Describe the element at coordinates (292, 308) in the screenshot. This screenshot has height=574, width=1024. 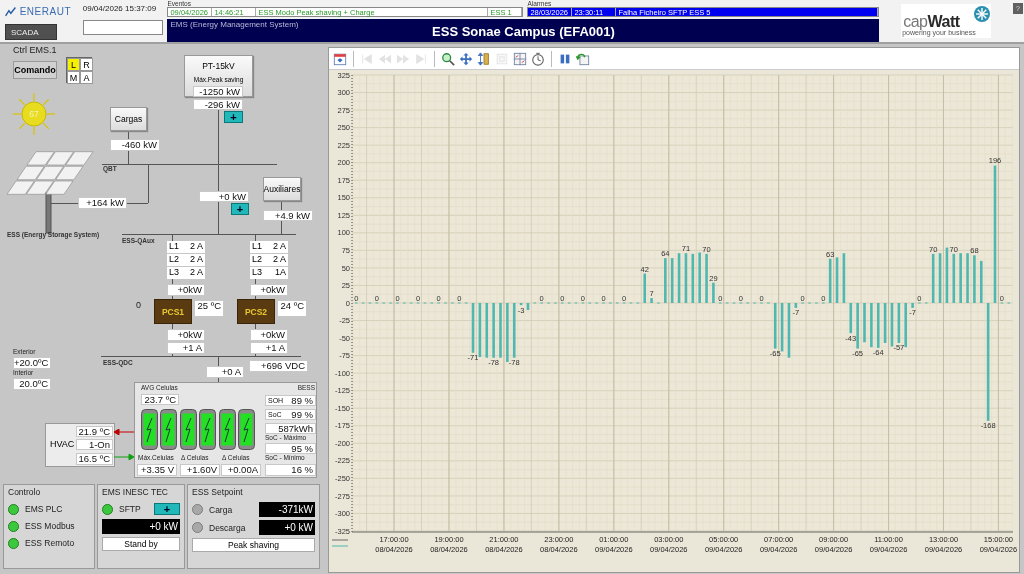
I see `temperature-readout: 24 ºC` at that location.